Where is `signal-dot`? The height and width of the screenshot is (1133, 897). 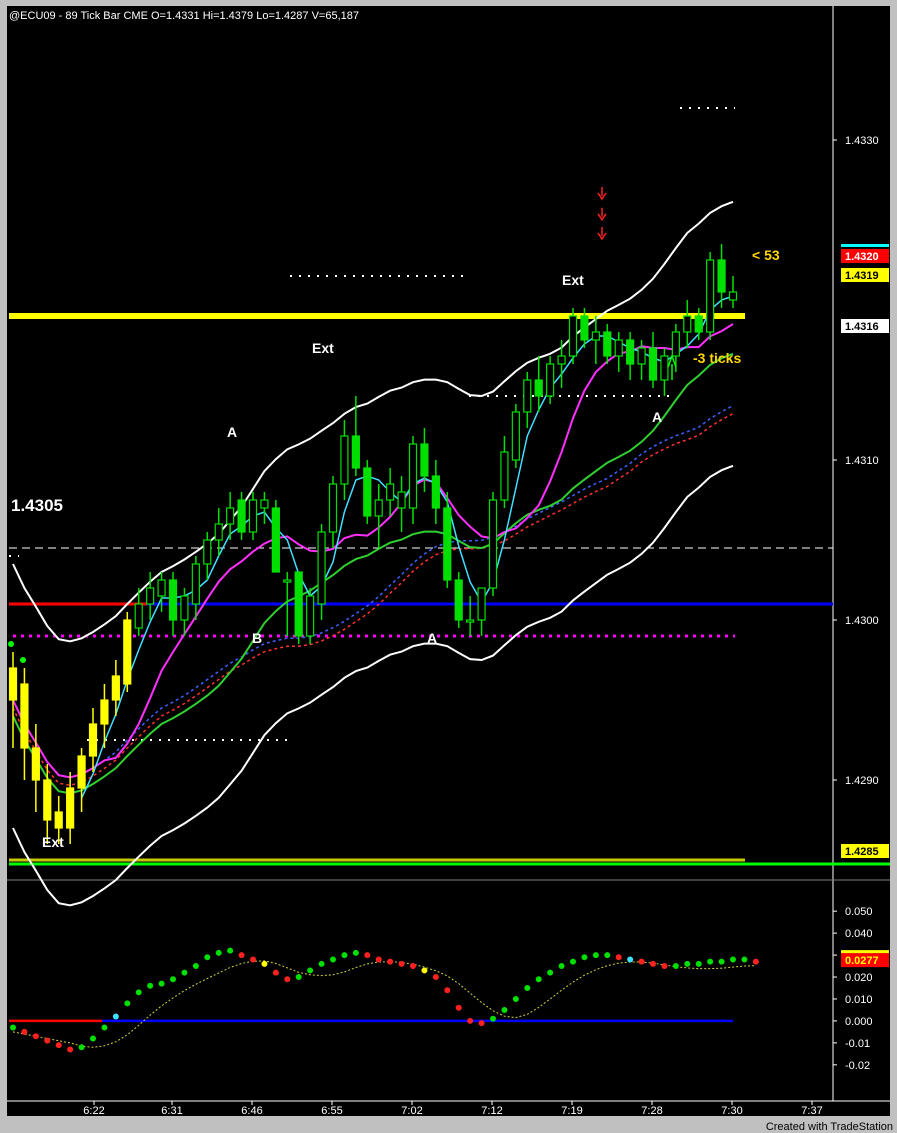
signal-dot is located at coordinates (23, 660).